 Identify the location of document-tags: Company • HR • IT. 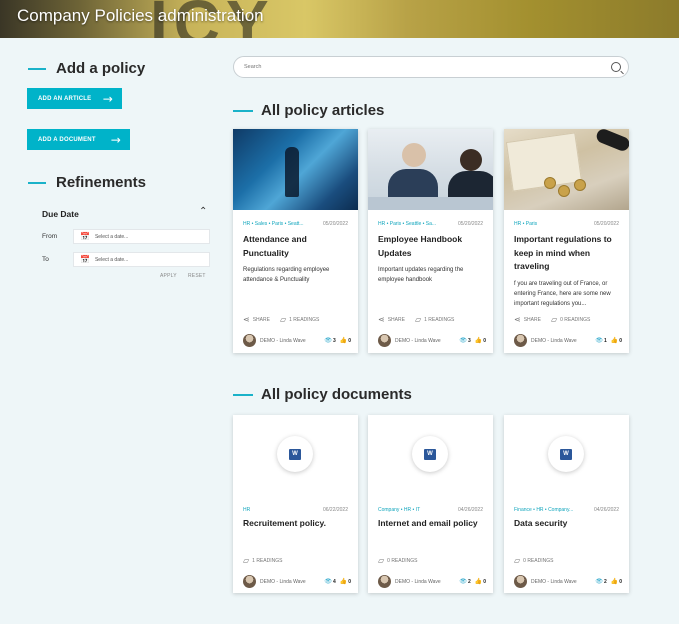
(399, 510).